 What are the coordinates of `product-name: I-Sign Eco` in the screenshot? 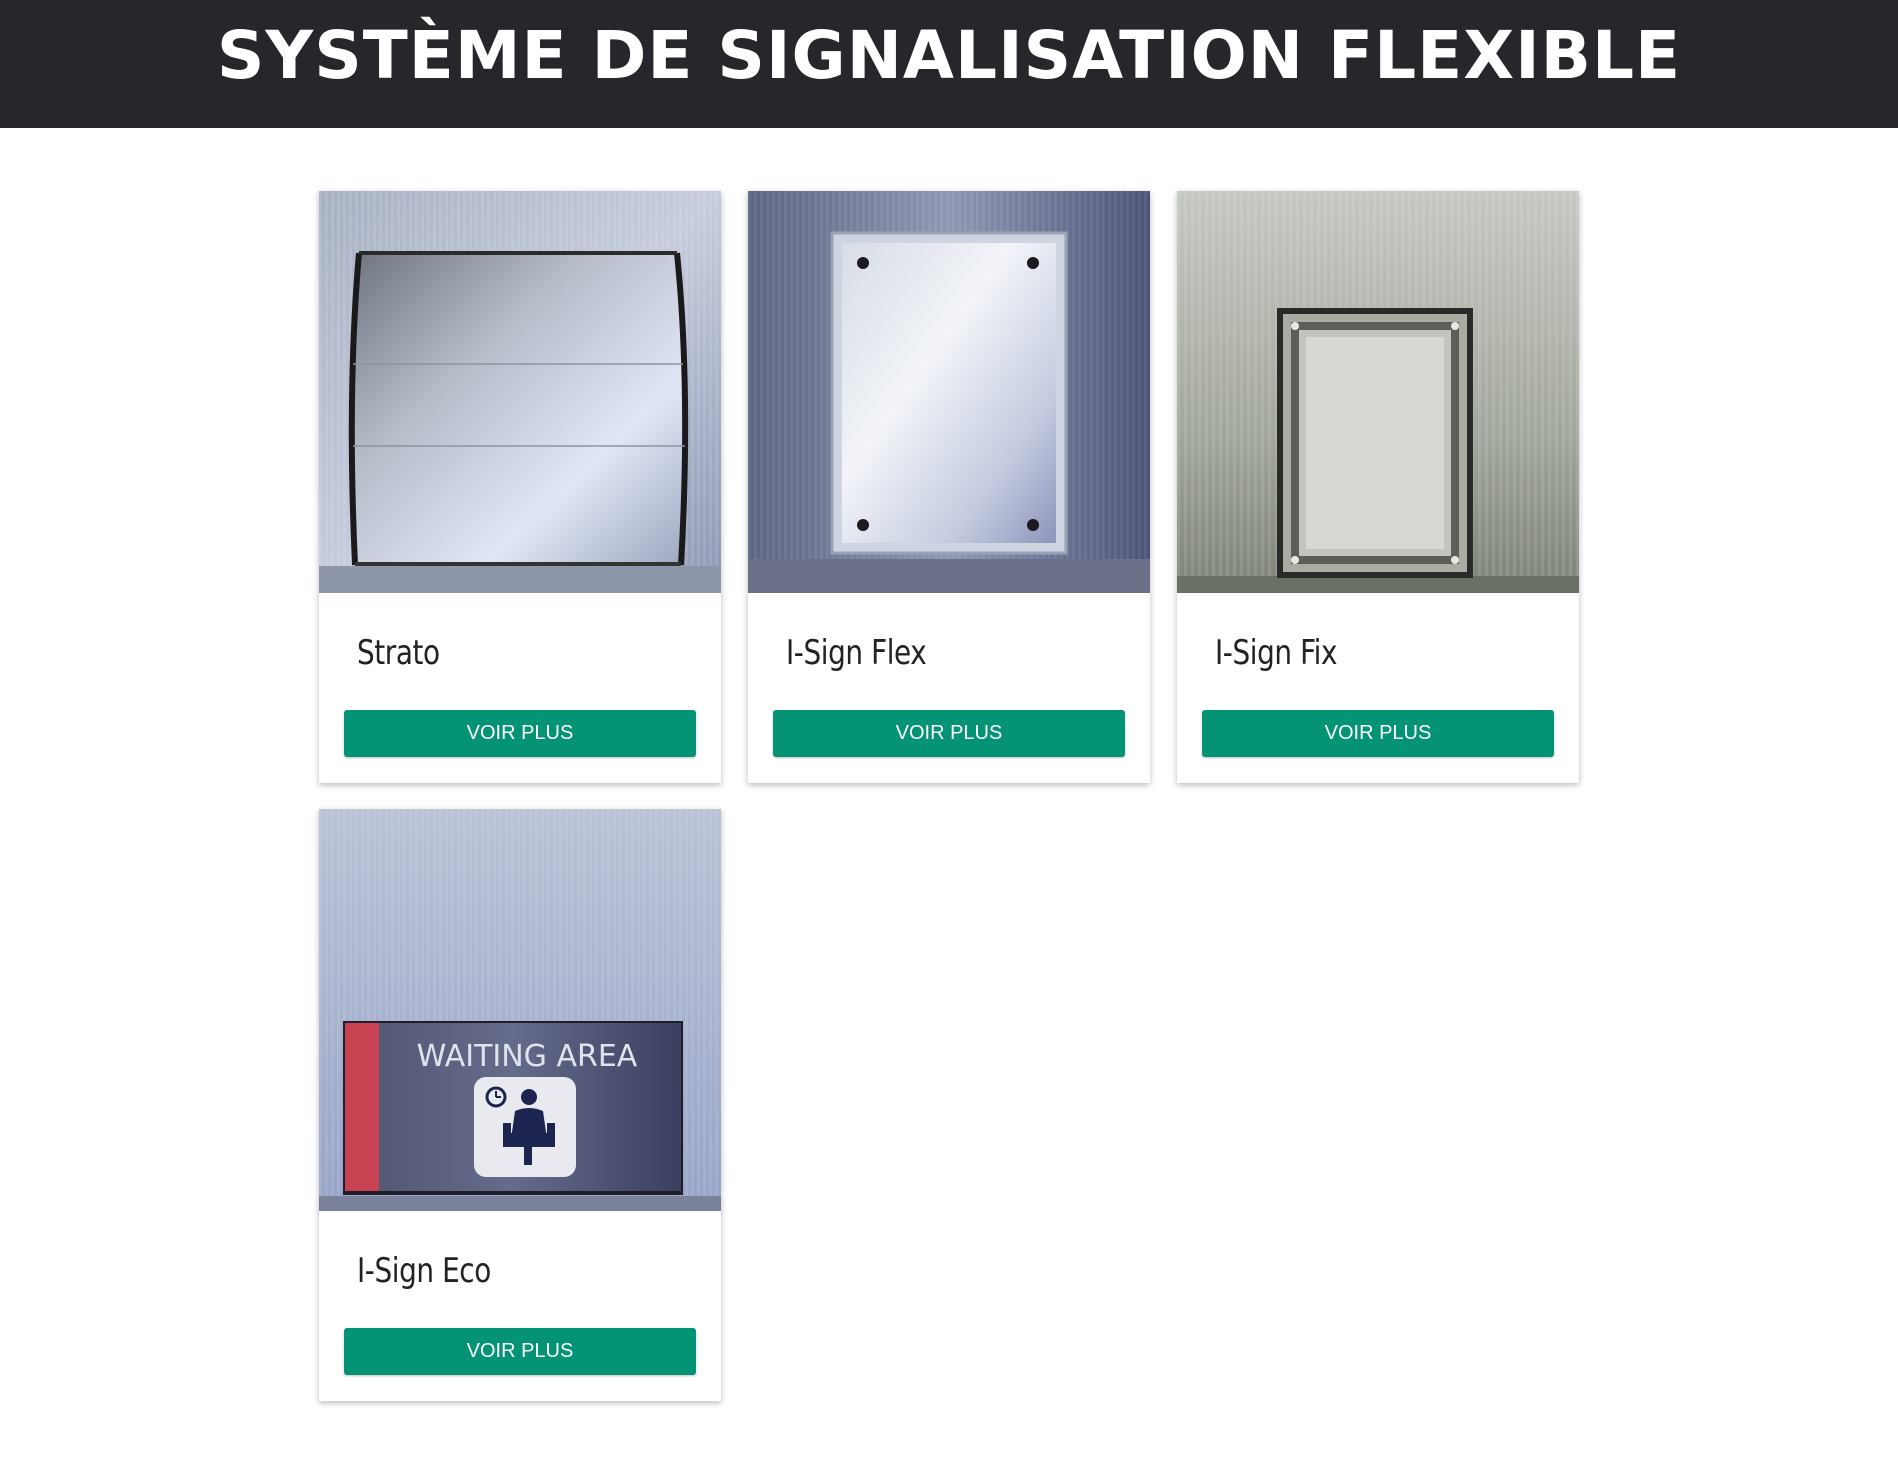 It's located at (424, 1271).